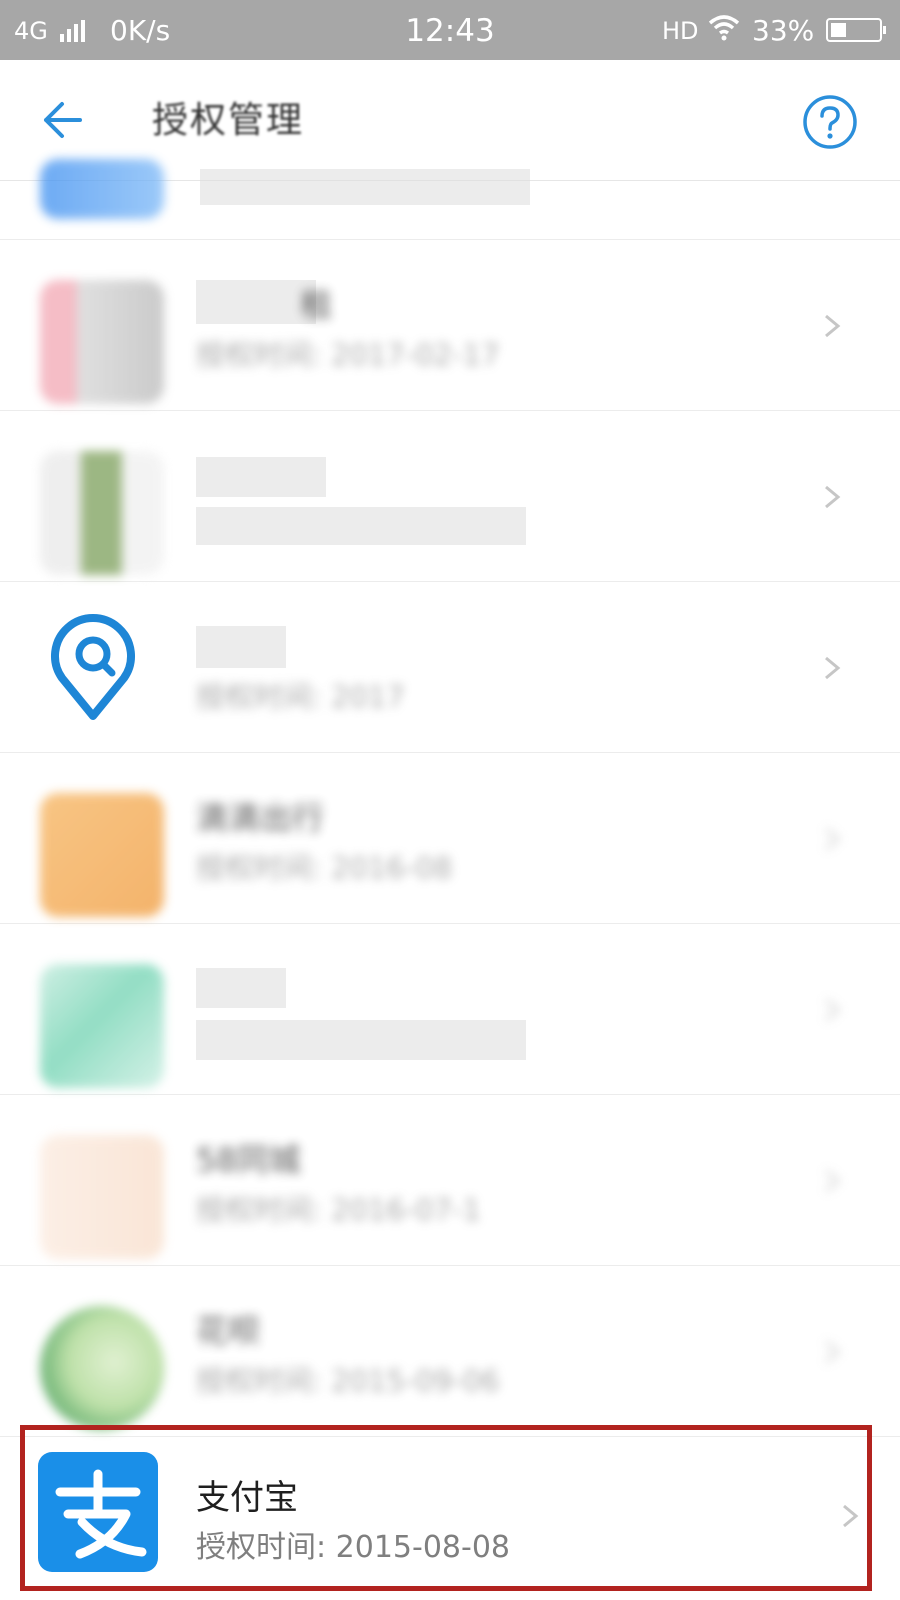  I want to click on status-bar: 4G 0K/s 12:43 HD 33%, so click(450, 30).